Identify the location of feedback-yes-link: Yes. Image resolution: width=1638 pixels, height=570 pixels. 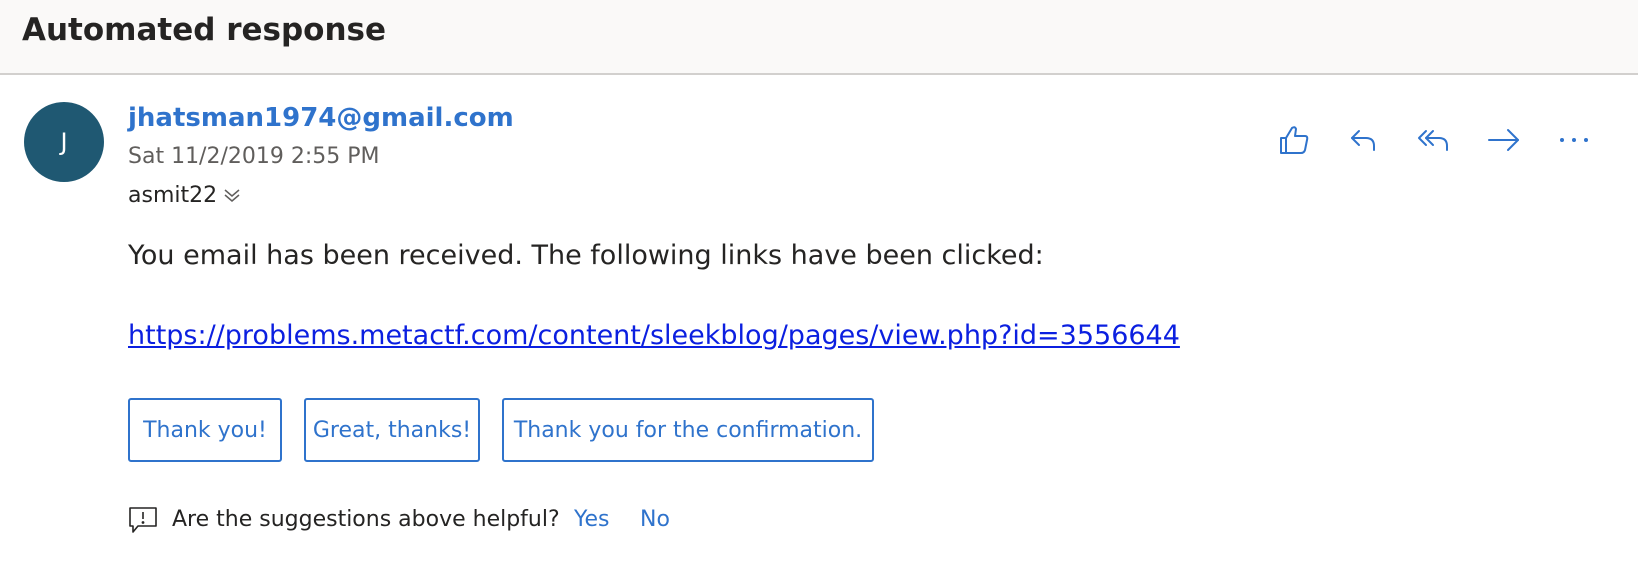
(592, 520).